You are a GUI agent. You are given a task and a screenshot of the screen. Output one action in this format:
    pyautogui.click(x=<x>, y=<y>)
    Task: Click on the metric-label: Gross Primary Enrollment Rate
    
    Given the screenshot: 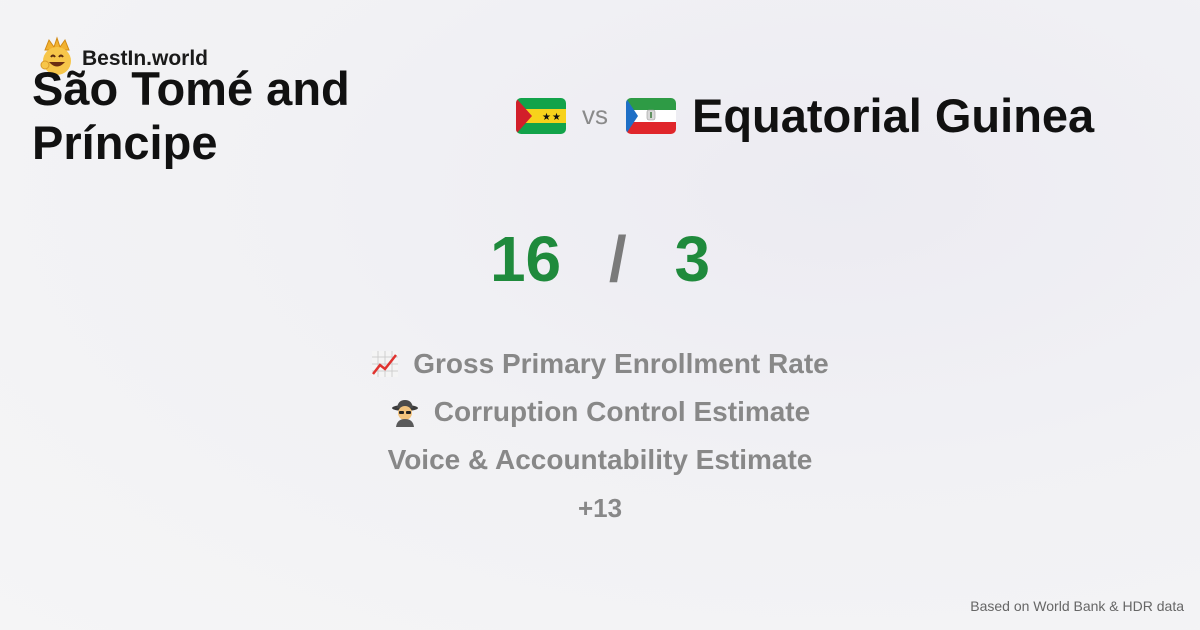 What is the action you would take?
    pyautogui.click(x=621, y=363)
    